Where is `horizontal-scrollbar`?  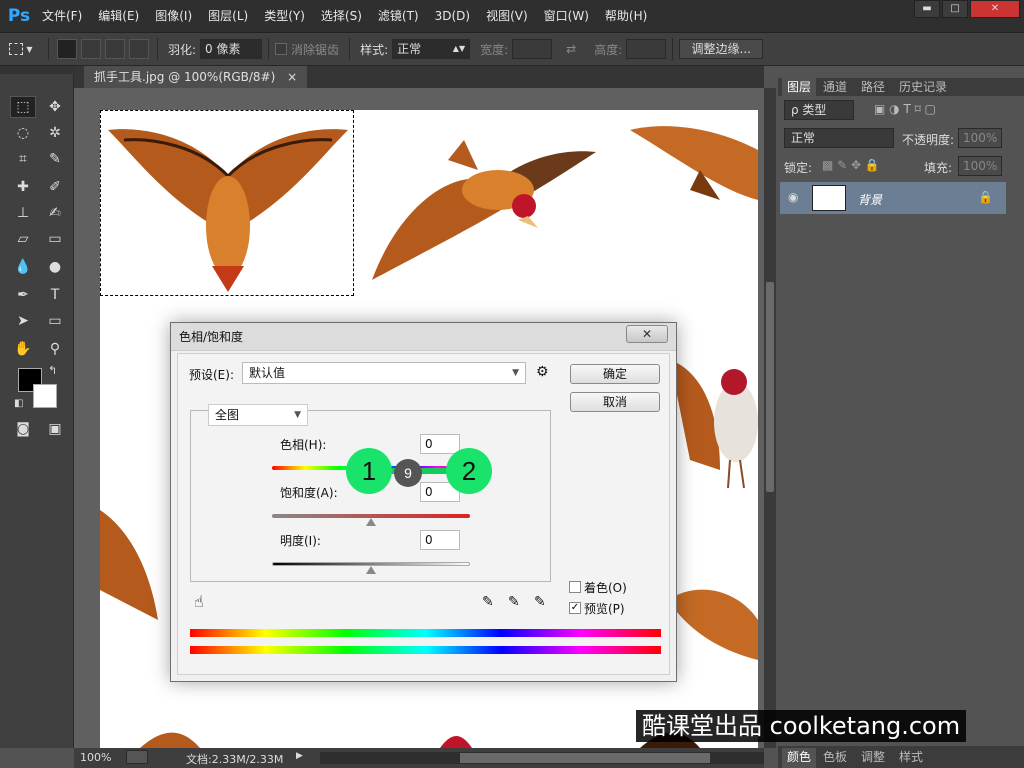 horizontal-scrollbar is located at coordinates (542, 758).